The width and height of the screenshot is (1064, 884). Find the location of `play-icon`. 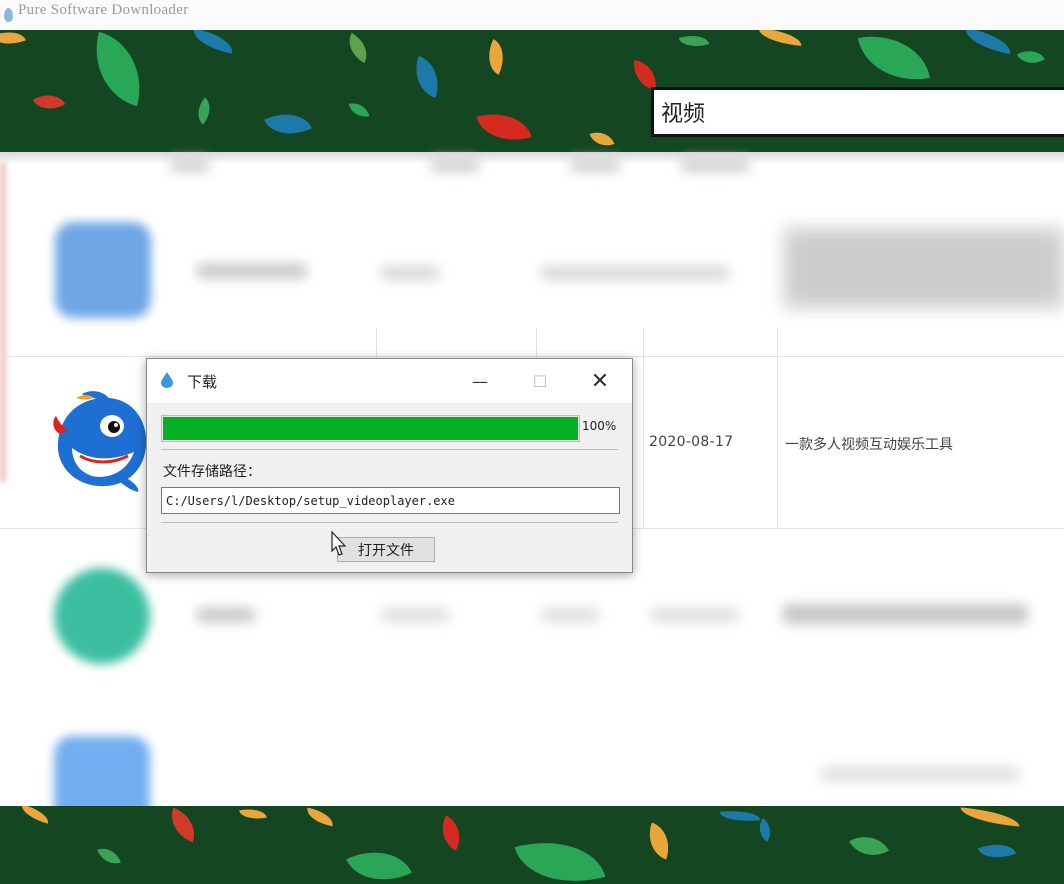

play-icon is located at coordinates (102, 616).